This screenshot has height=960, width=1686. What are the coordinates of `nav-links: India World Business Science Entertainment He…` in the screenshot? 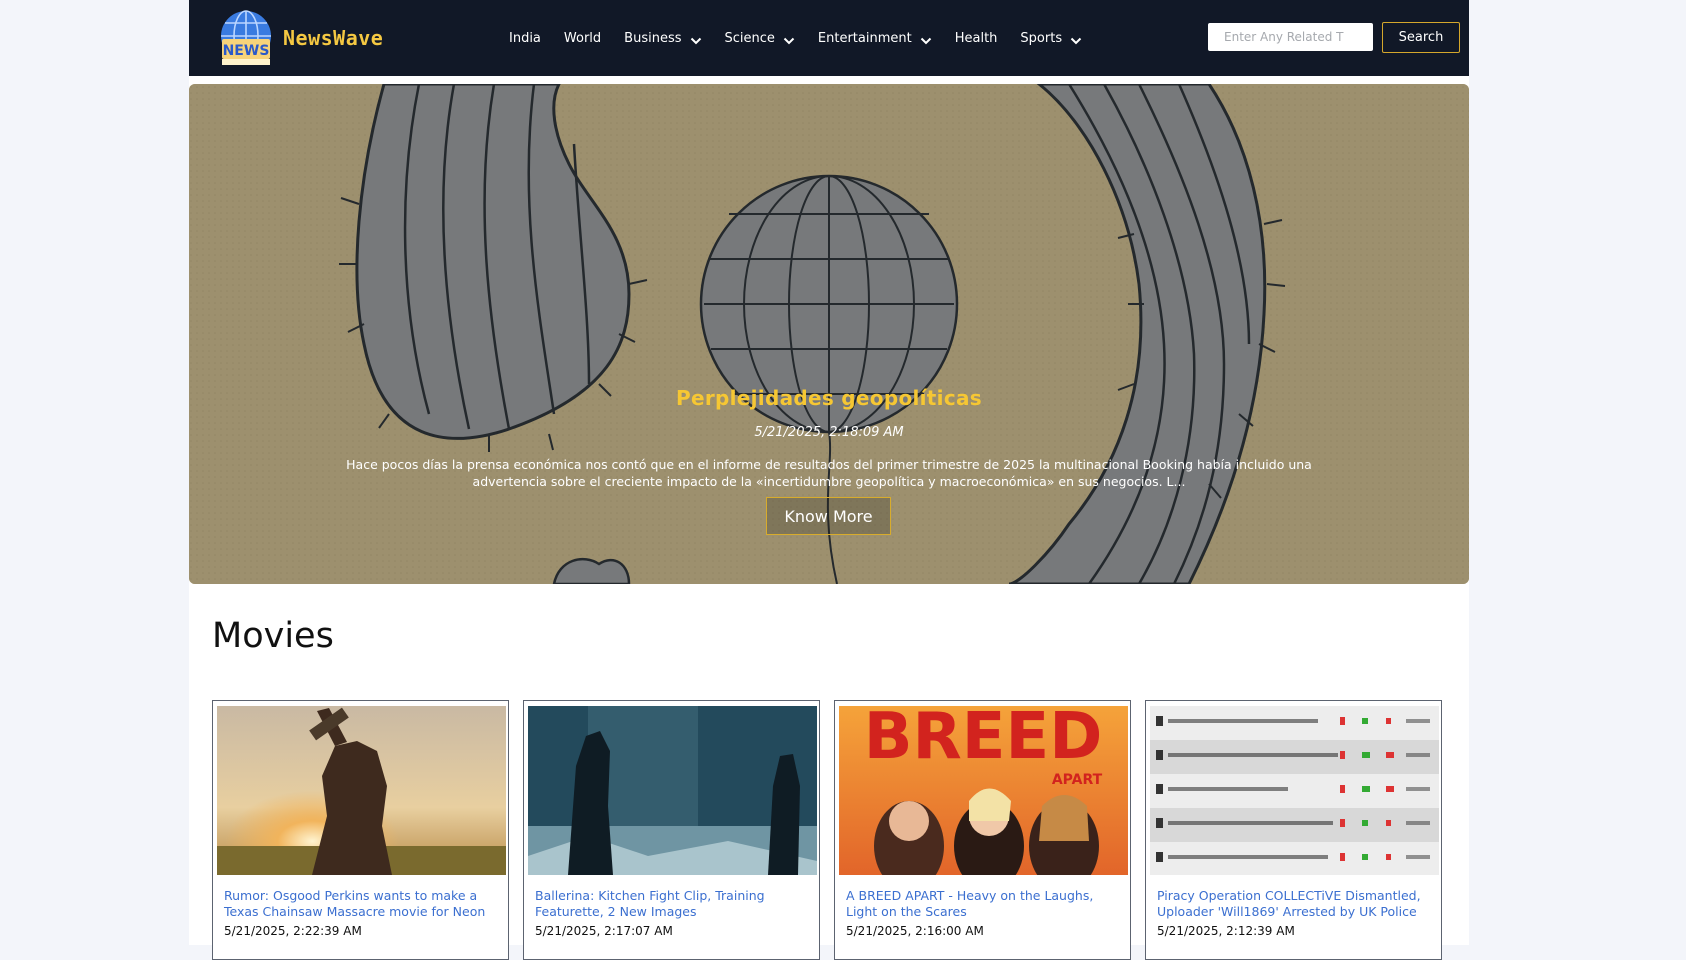 It's located at (807, 38).